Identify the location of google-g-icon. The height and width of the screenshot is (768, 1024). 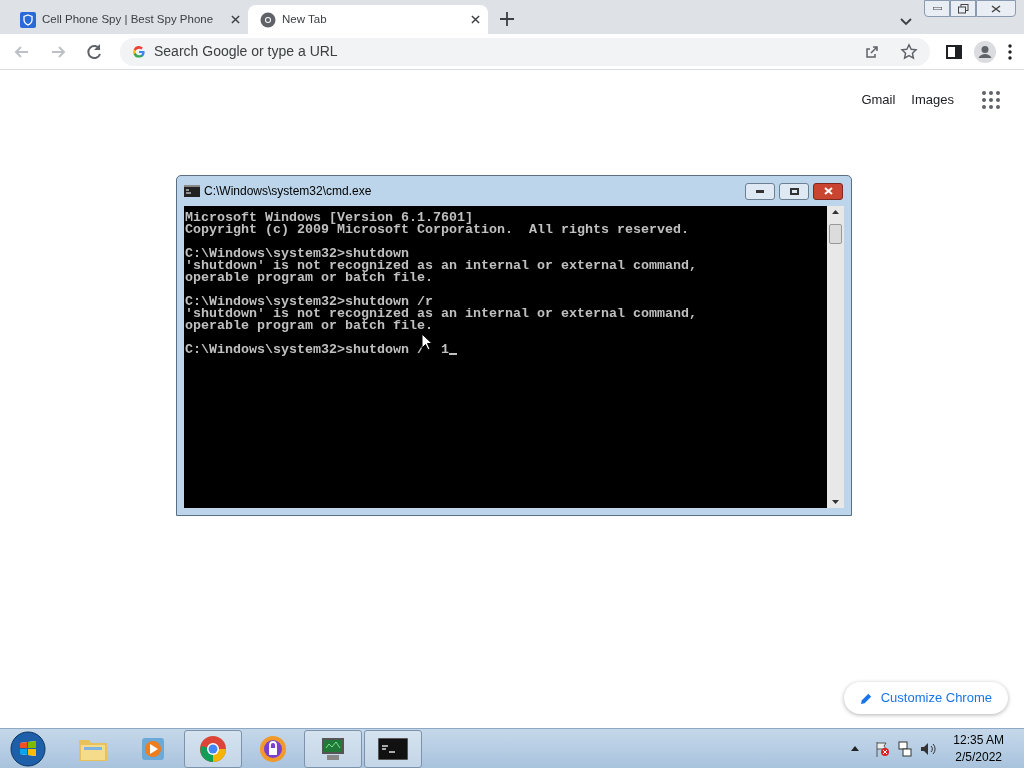
(139, 51).